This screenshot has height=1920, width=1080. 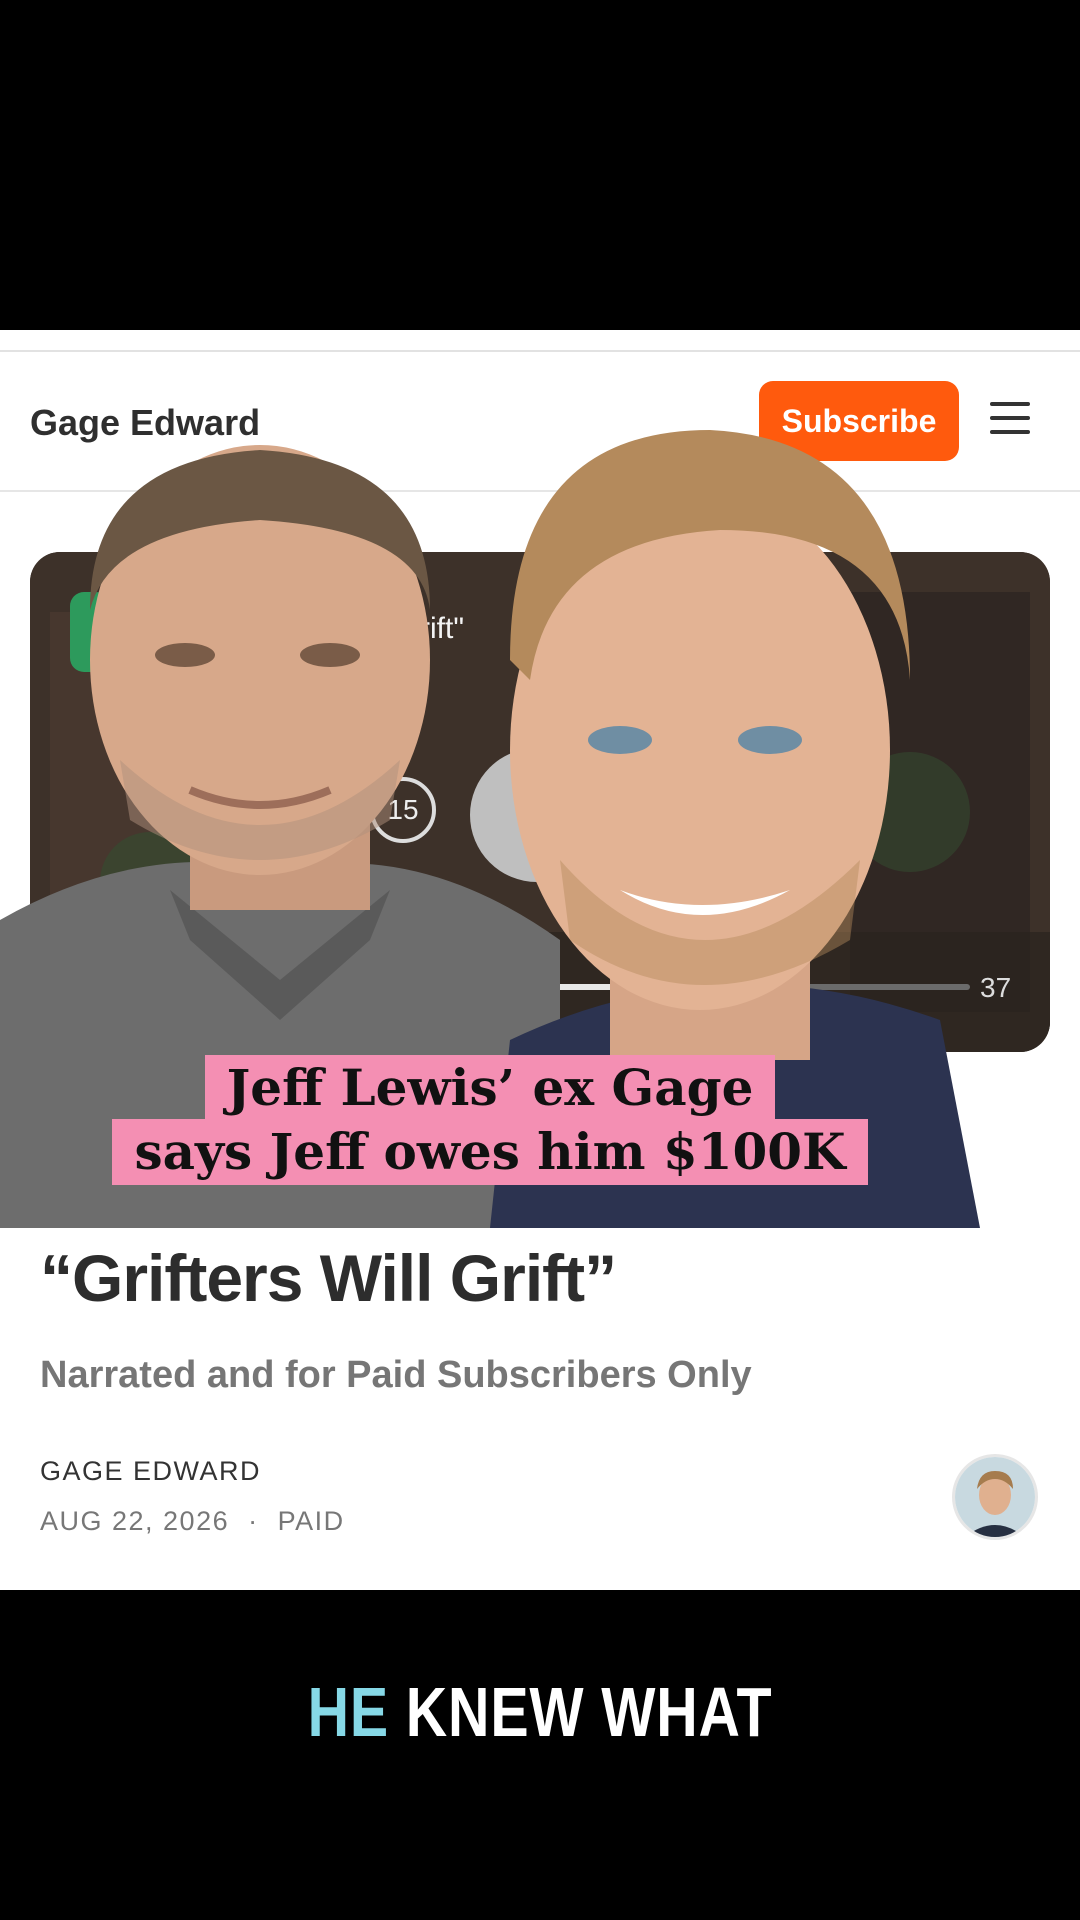 I want to click on time-remaining: 37, so click(x=996, y=987).